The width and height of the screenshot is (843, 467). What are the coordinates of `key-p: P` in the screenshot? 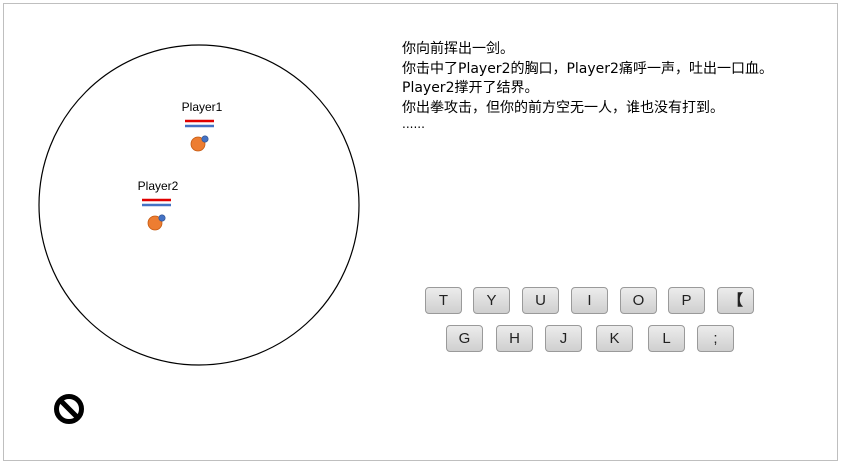 It's located at (686, 300).